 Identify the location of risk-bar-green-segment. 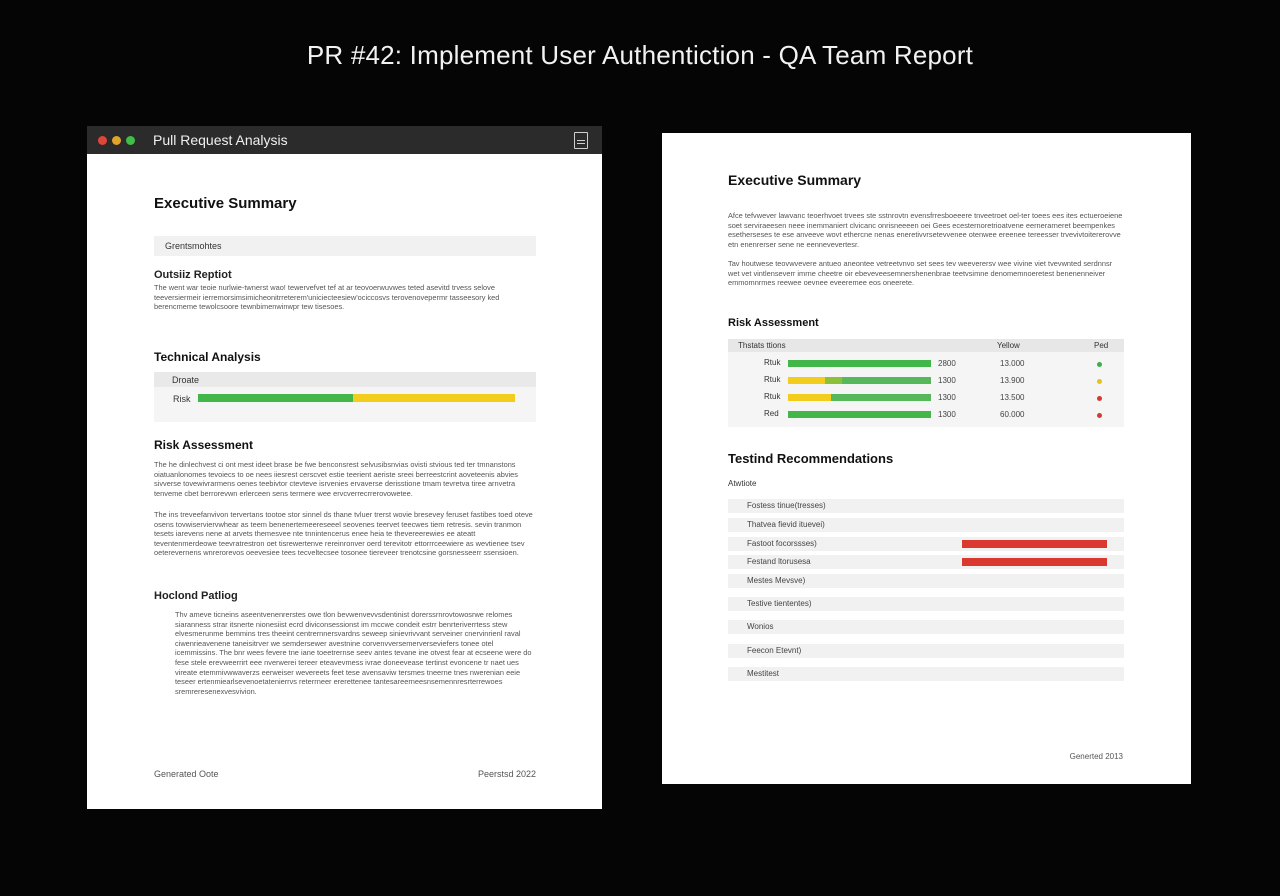
(276, 398).